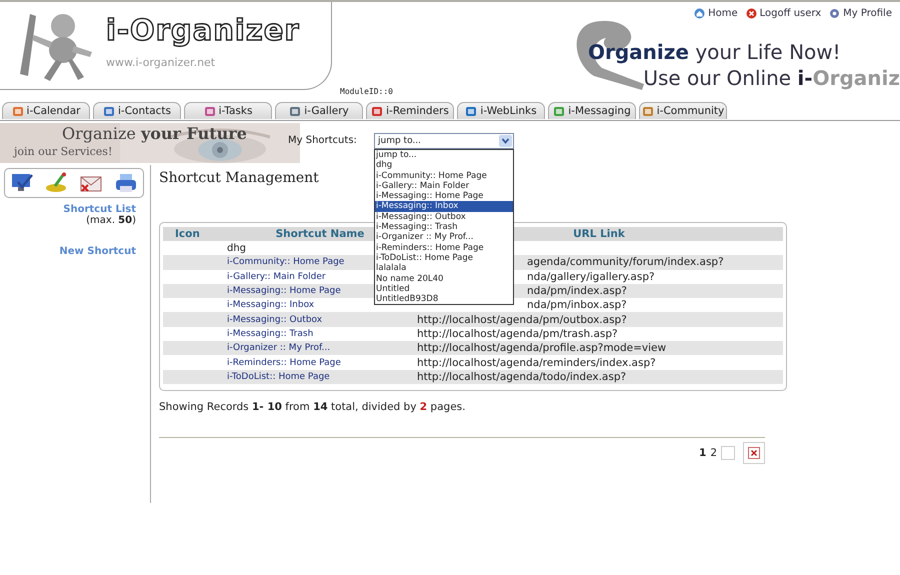 This screenshot has height=575, width=900. I want to click on dropdown-option: i-Community:: Home Page, so click(444, 175).